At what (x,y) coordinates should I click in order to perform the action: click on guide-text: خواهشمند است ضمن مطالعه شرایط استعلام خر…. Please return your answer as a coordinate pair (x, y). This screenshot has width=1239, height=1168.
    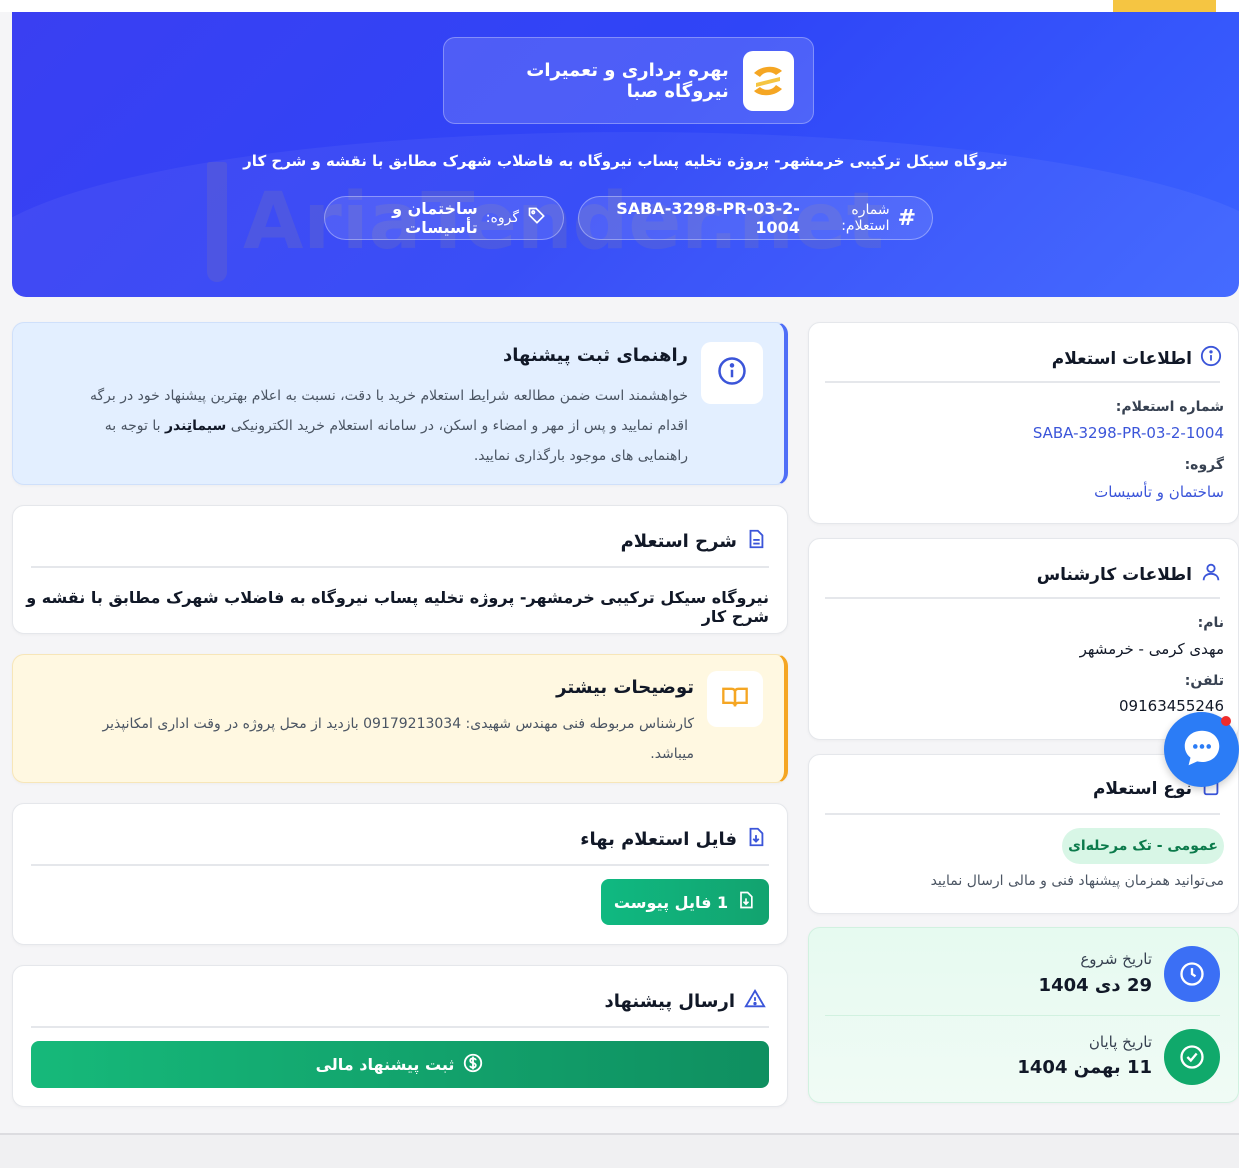
    Looking at the image, I should click on (358, 426).